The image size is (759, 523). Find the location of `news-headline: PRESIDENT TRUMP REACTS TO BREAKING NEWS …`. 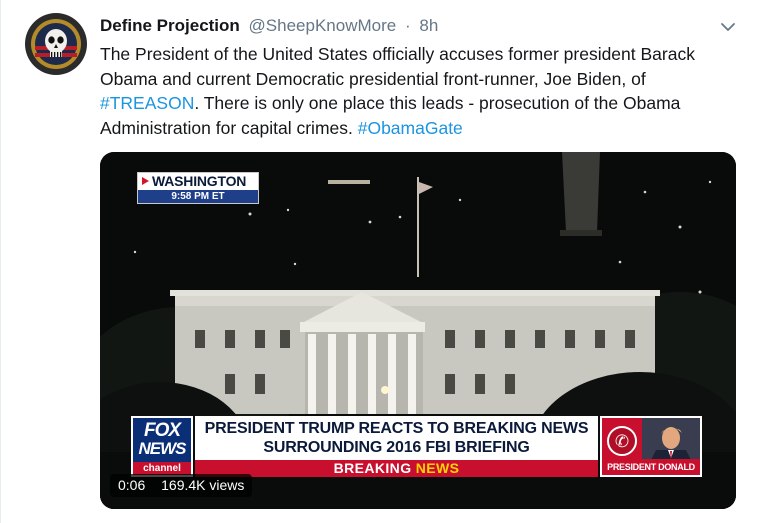

news-headline: PRESIDENT TRUMP REACTS TO BREAKING NEWS … is located at coordinates (396, 438).